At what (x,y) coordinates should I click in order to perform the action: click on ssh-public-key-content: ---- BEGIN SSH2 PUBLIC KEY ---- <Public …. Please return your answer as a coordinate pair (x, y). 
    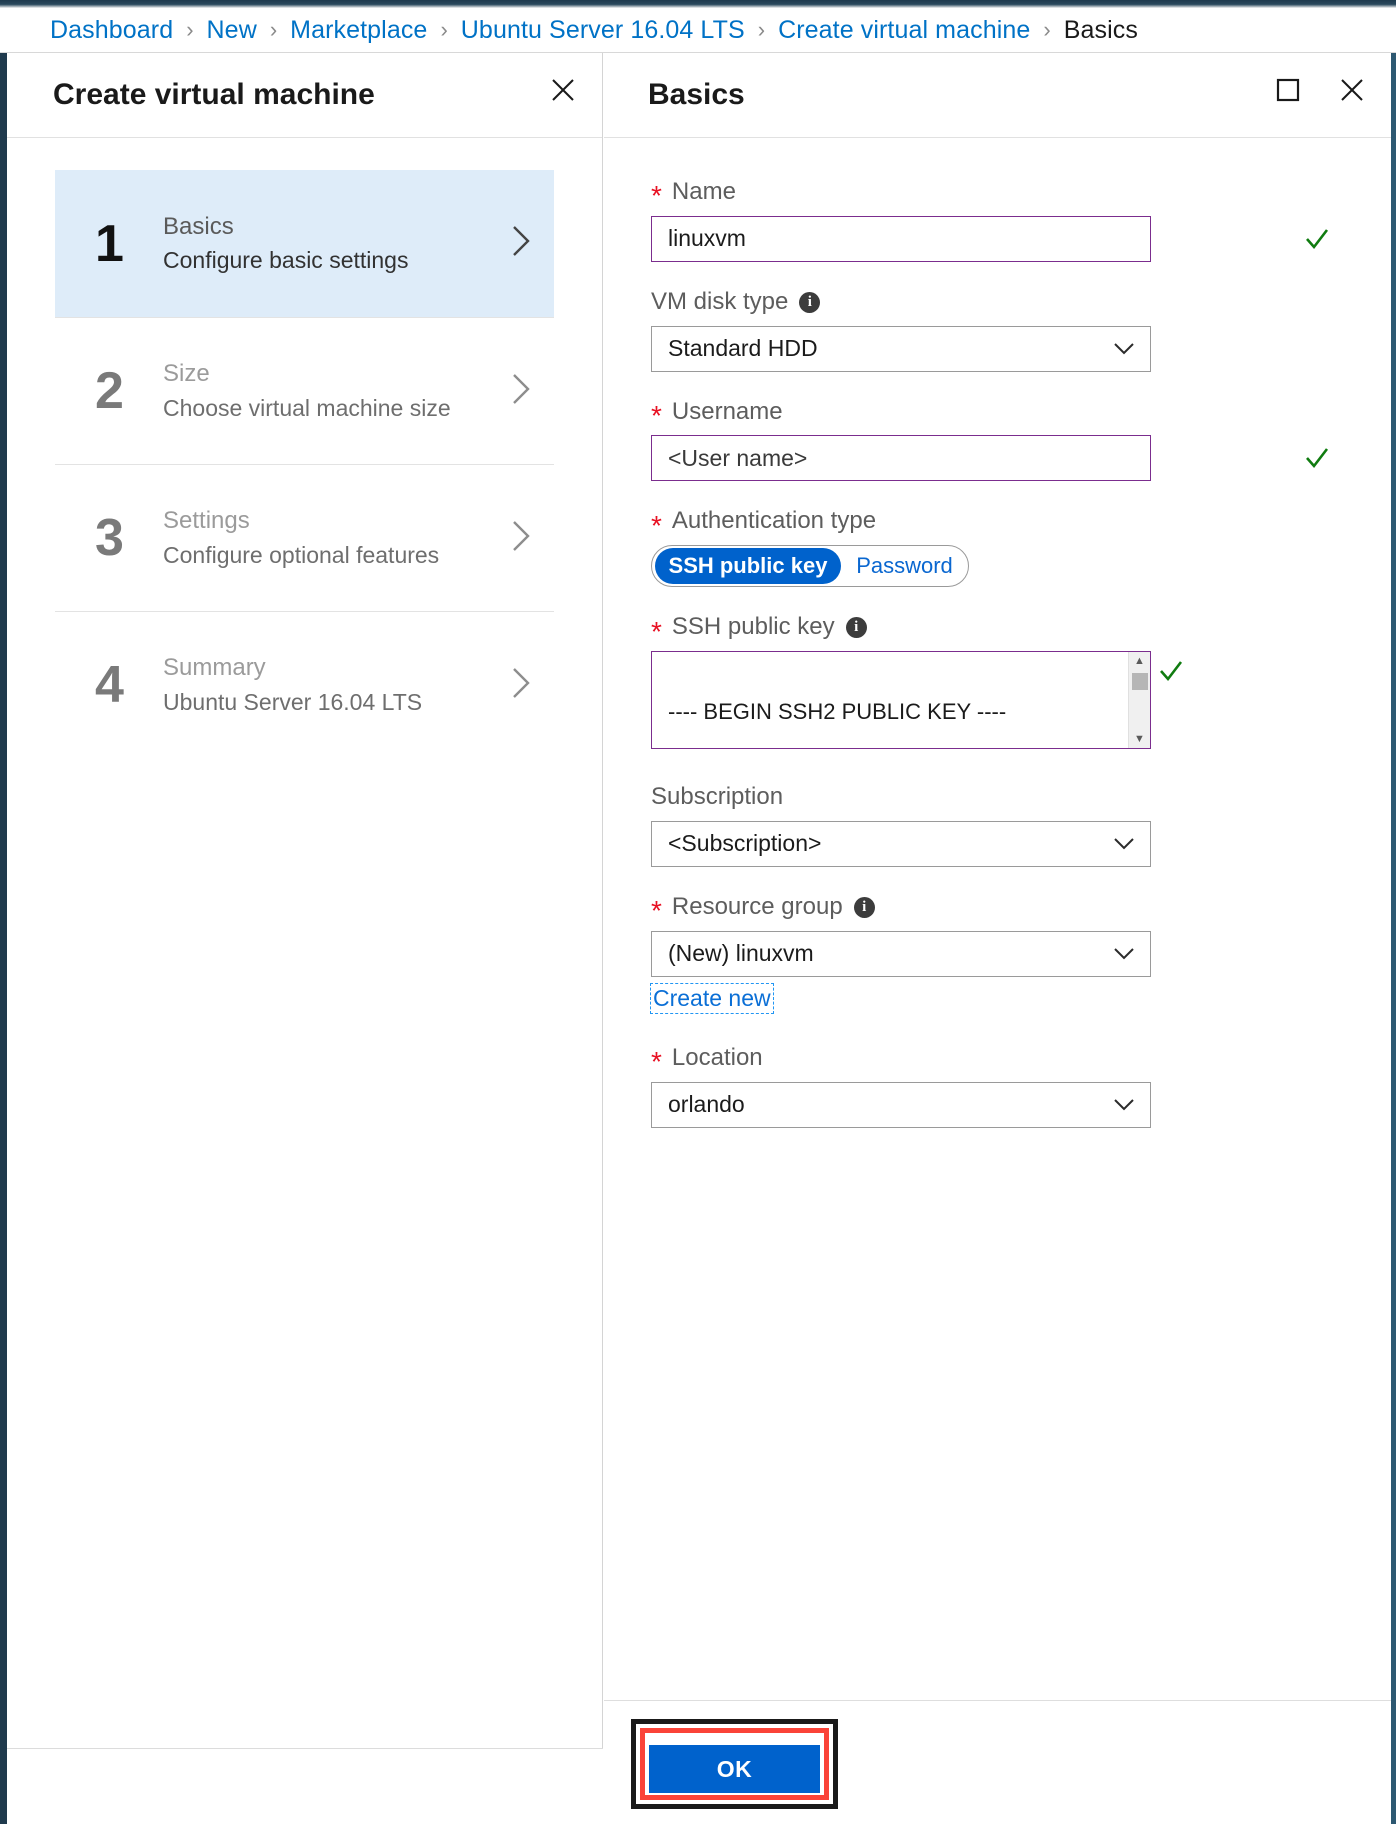
    Looking at the image, I should click on (890, 700).